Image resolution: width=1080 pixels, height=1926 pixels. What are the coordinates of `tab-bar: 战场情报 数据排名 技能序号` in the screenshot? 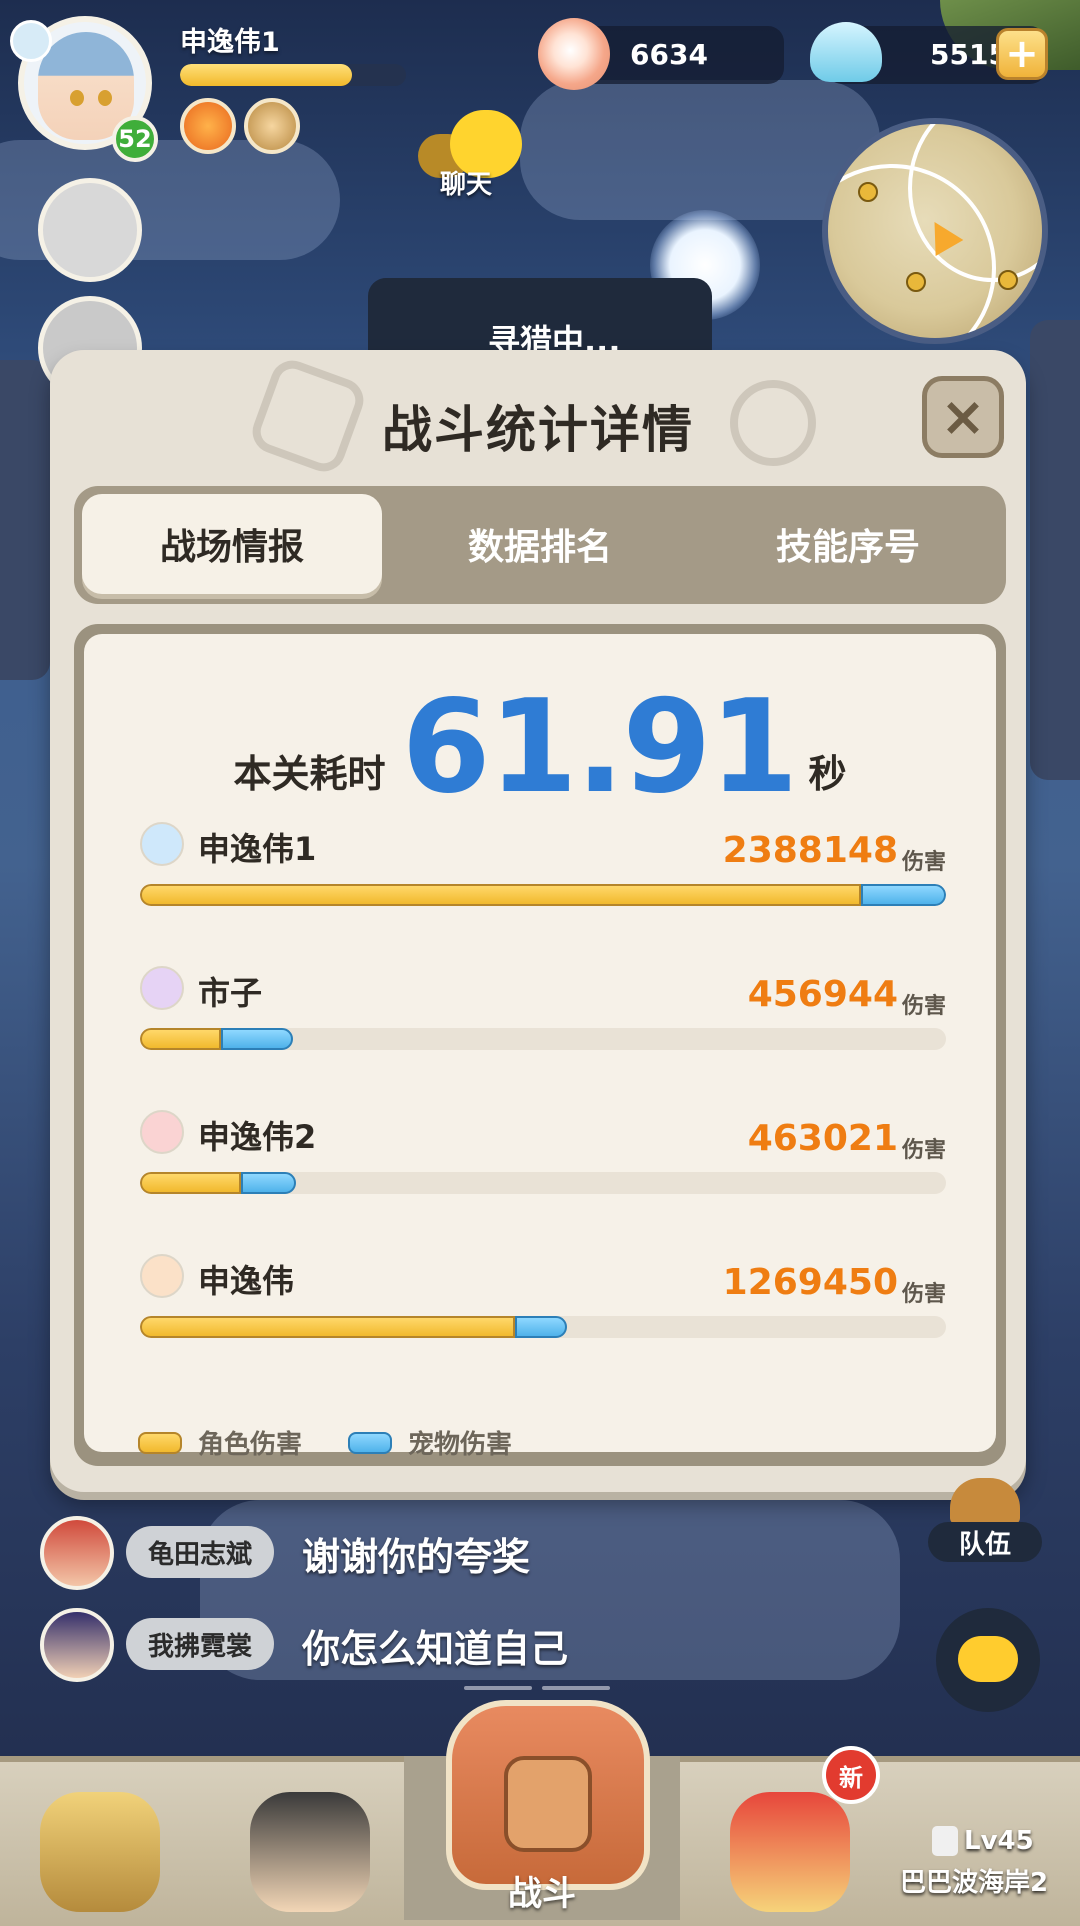 It's located at (540, 545).